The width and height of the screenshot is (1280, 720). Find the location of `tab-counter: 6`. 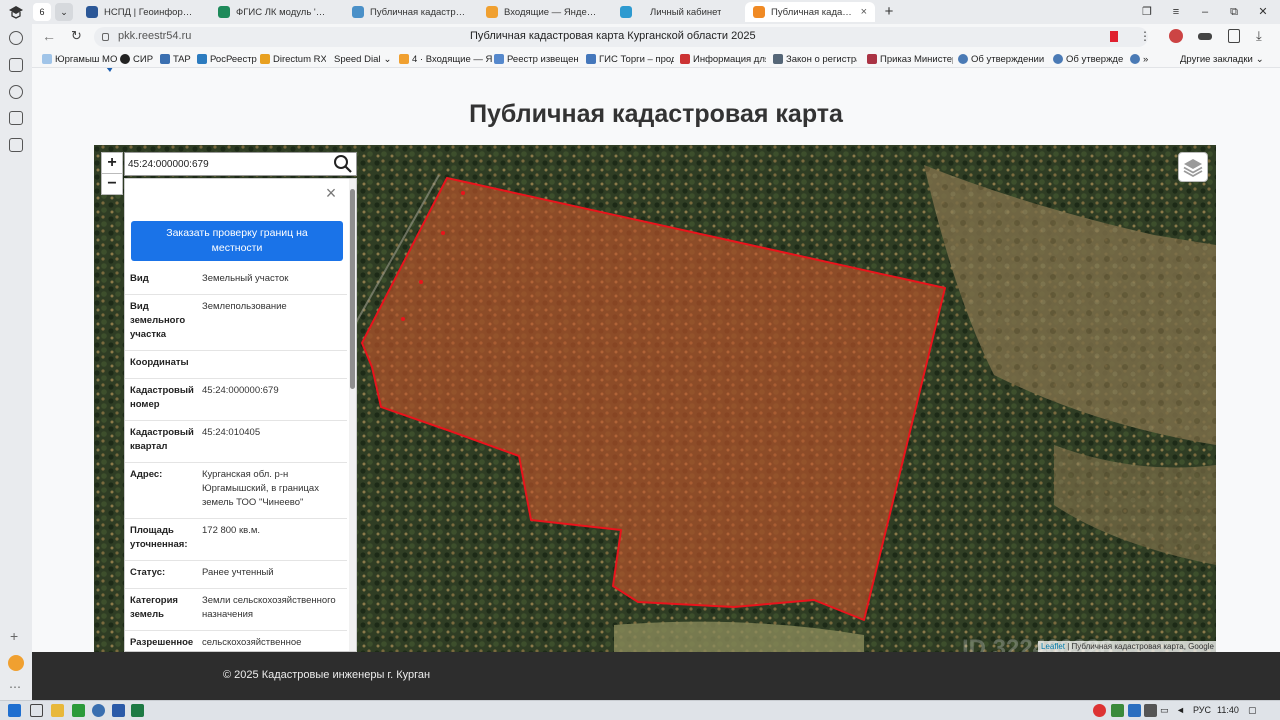

tab-counter: 6 is located at coordinates (42, 12).